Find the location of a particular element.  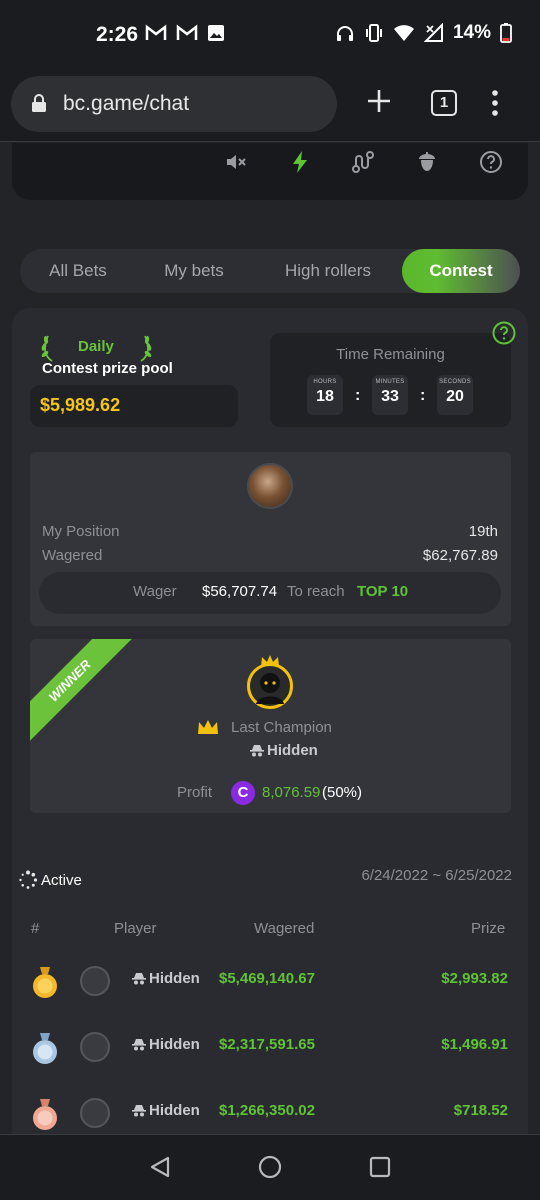

last-champion-label: Last Champion is located at coordinates (281, 727).